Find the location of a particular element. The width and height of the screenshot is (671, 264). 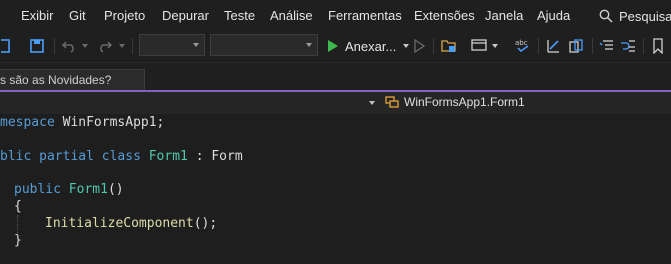

code-line: { is located at coordinates (18, 207).